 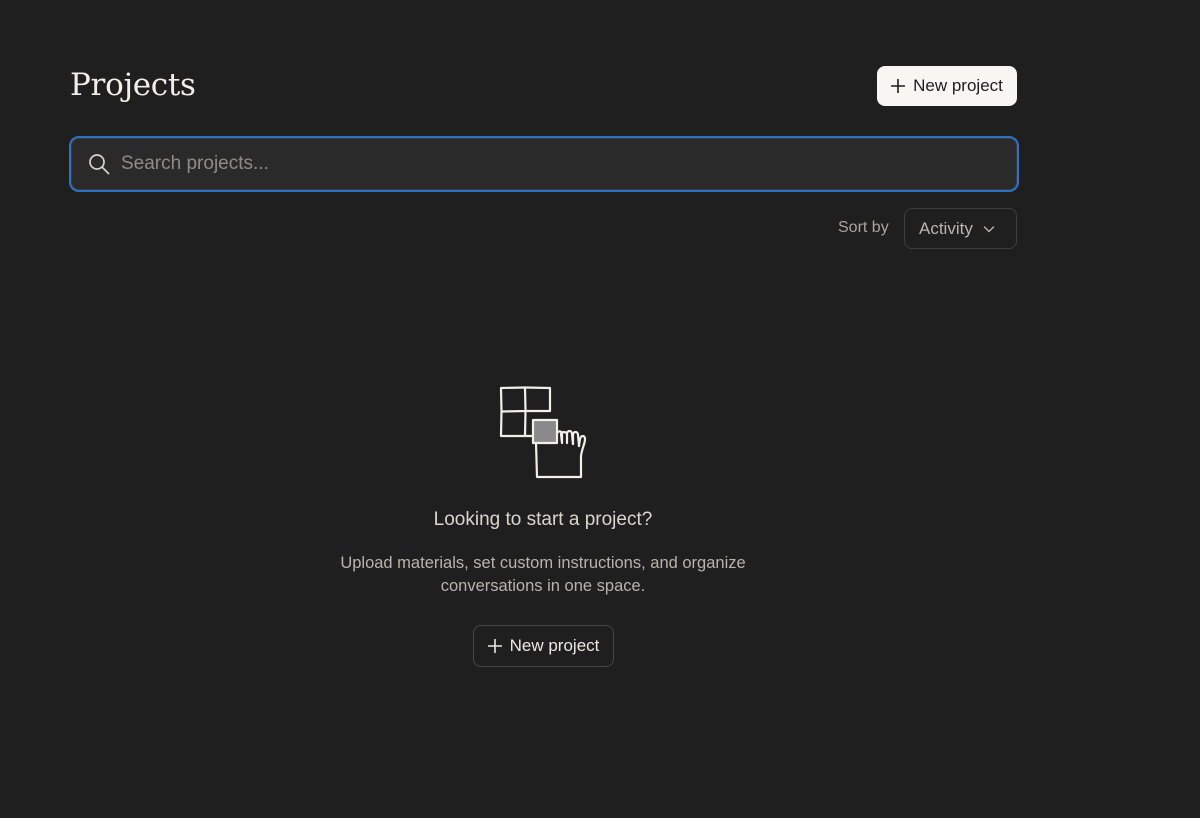 I want to click on new-project-button-header: New project, so click(x=947, y=86).